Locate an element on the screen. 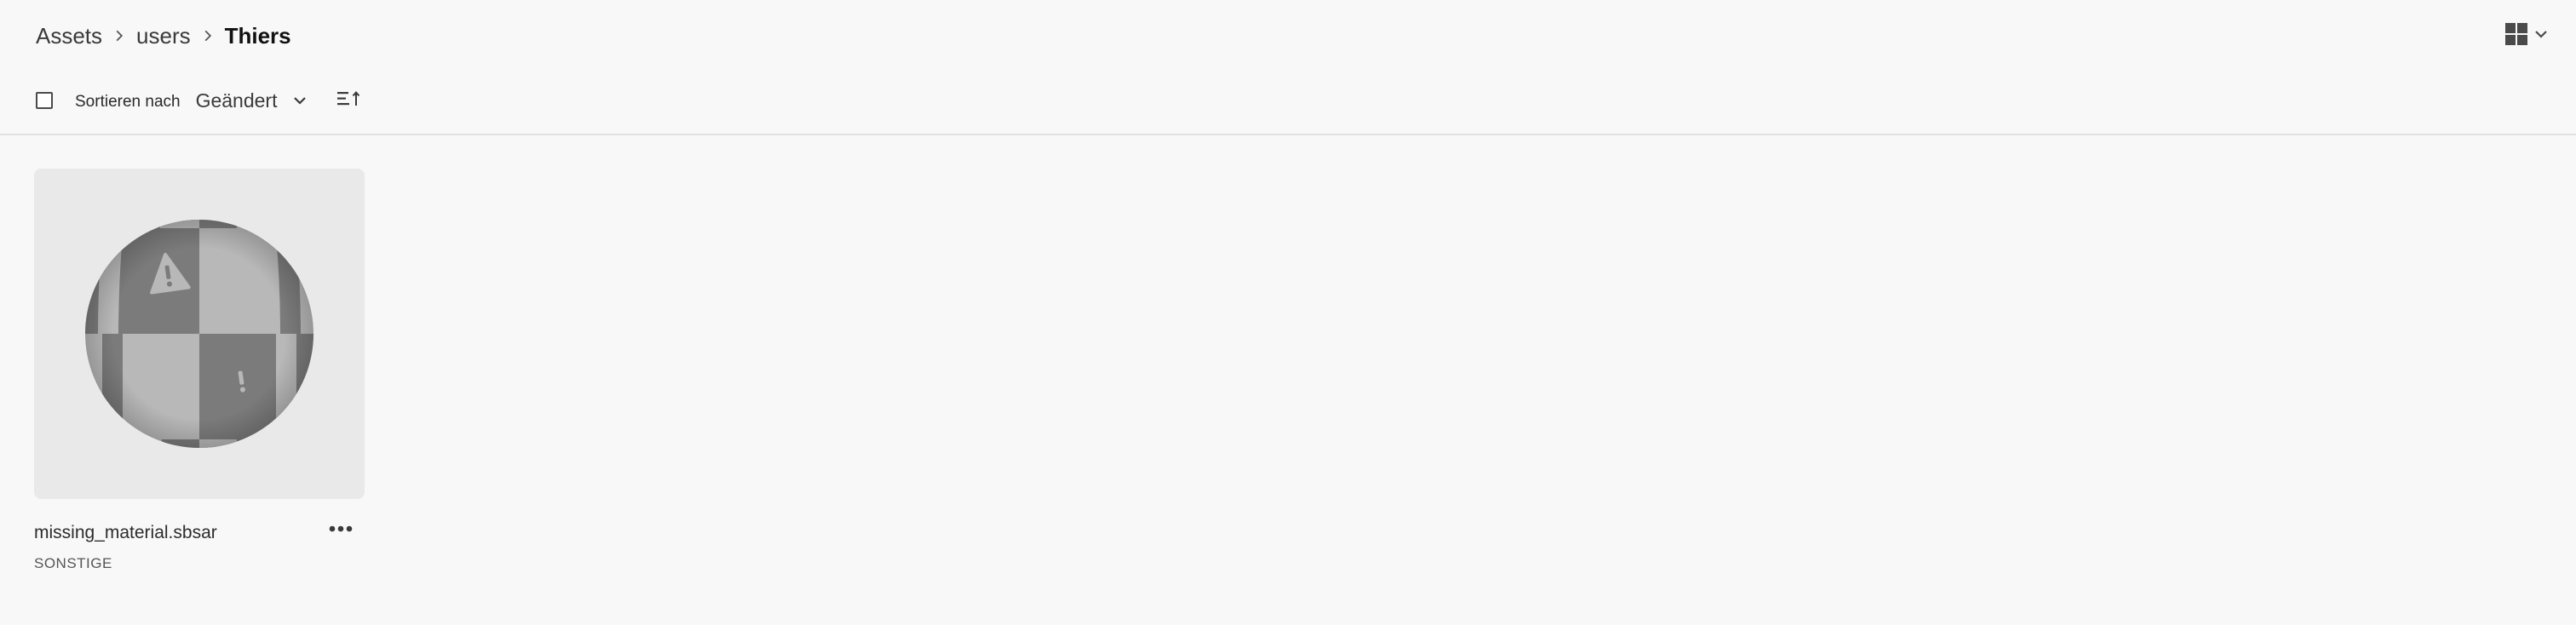 This screenshot has height=625, width=2576. sort-order-button is located at coordinates (349, 100).